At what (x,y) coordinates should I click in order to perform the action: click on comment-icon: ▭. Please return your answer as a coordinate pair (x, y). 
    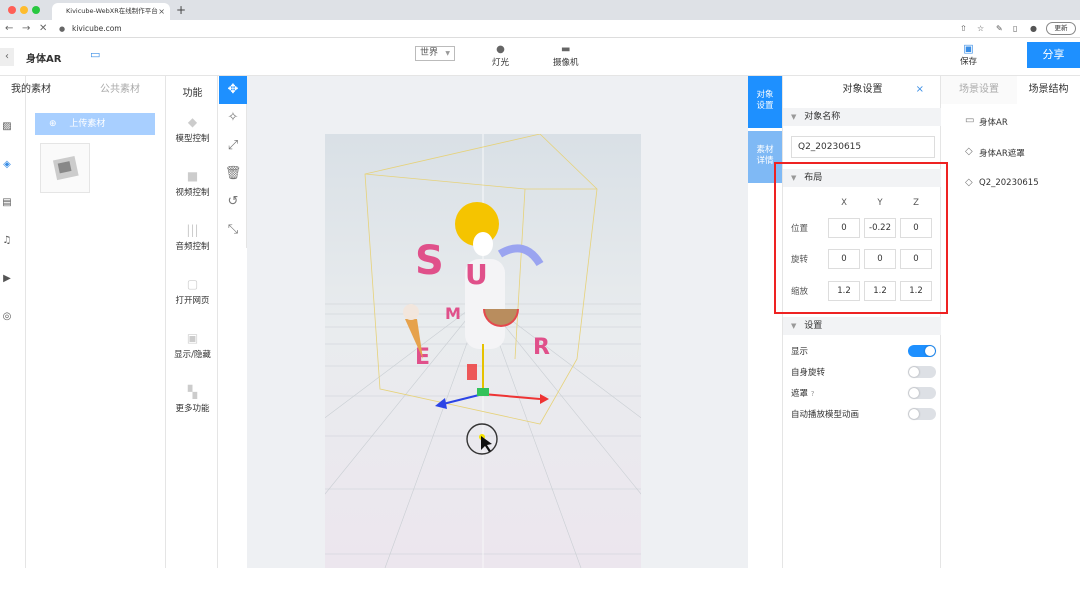
    Looking at the image, I should click on (95, 54).